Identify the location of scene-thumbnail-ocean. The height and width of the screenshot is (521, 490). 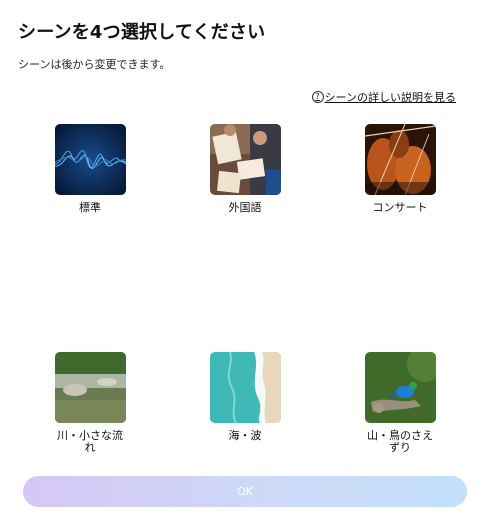
(245, 387).